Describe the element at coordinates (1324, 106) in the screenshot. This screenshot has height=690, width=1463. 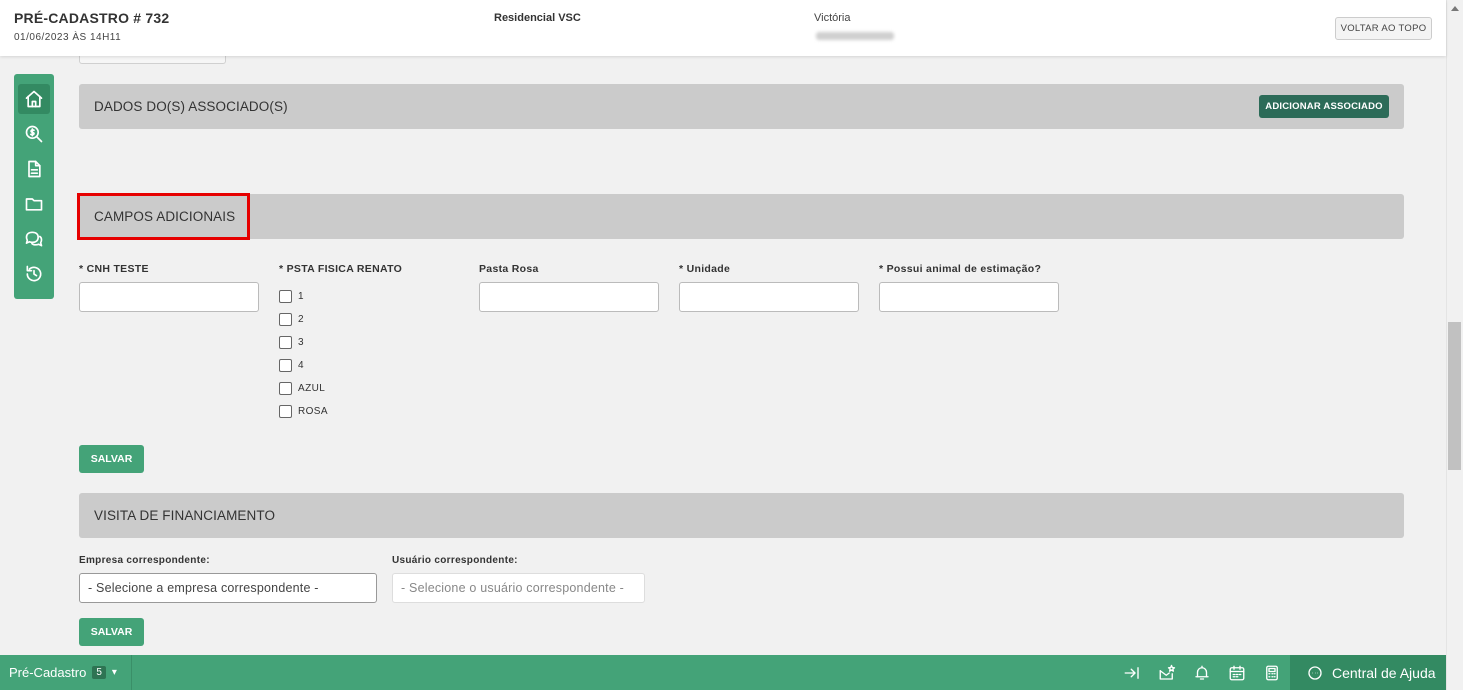
I see `add-associado-button: ADICIONAR ASSOCIADO` at that location.